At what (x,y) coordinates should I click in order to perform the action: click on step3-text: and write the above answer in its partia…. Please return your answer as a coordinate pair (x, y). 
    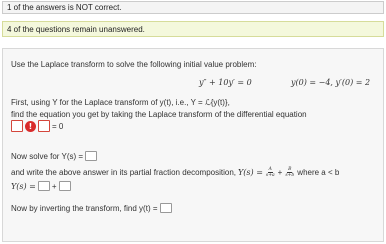
    Looking at the image, I should click on (124, 172).